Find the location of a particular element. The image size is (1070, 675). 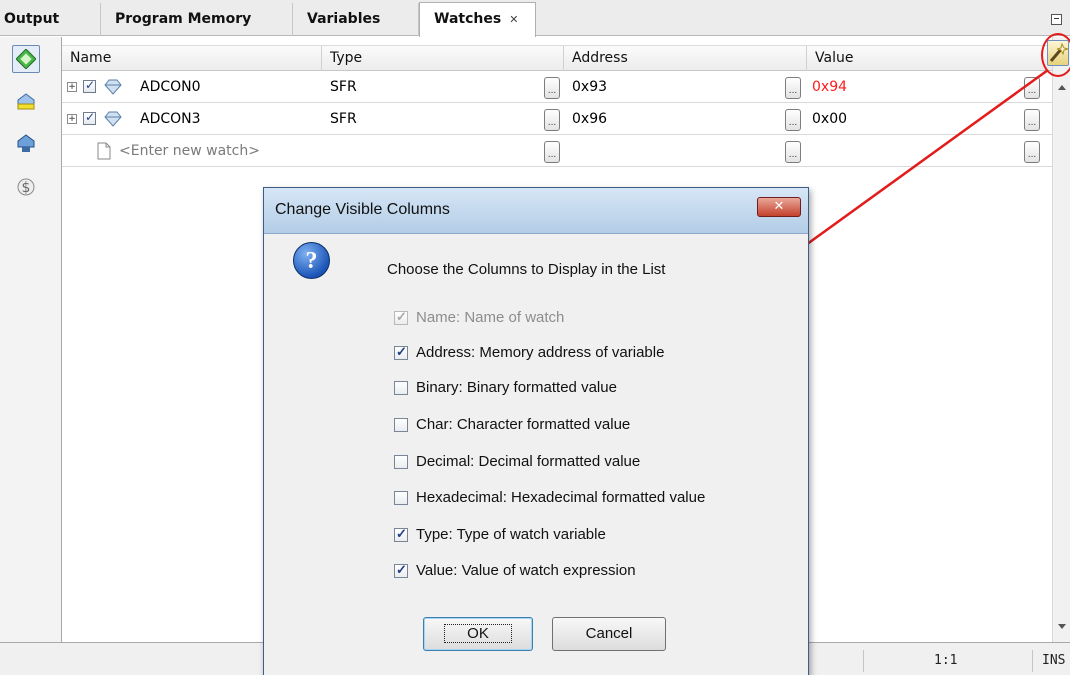

column-header-type: Type is located at coordinates (443, 58).